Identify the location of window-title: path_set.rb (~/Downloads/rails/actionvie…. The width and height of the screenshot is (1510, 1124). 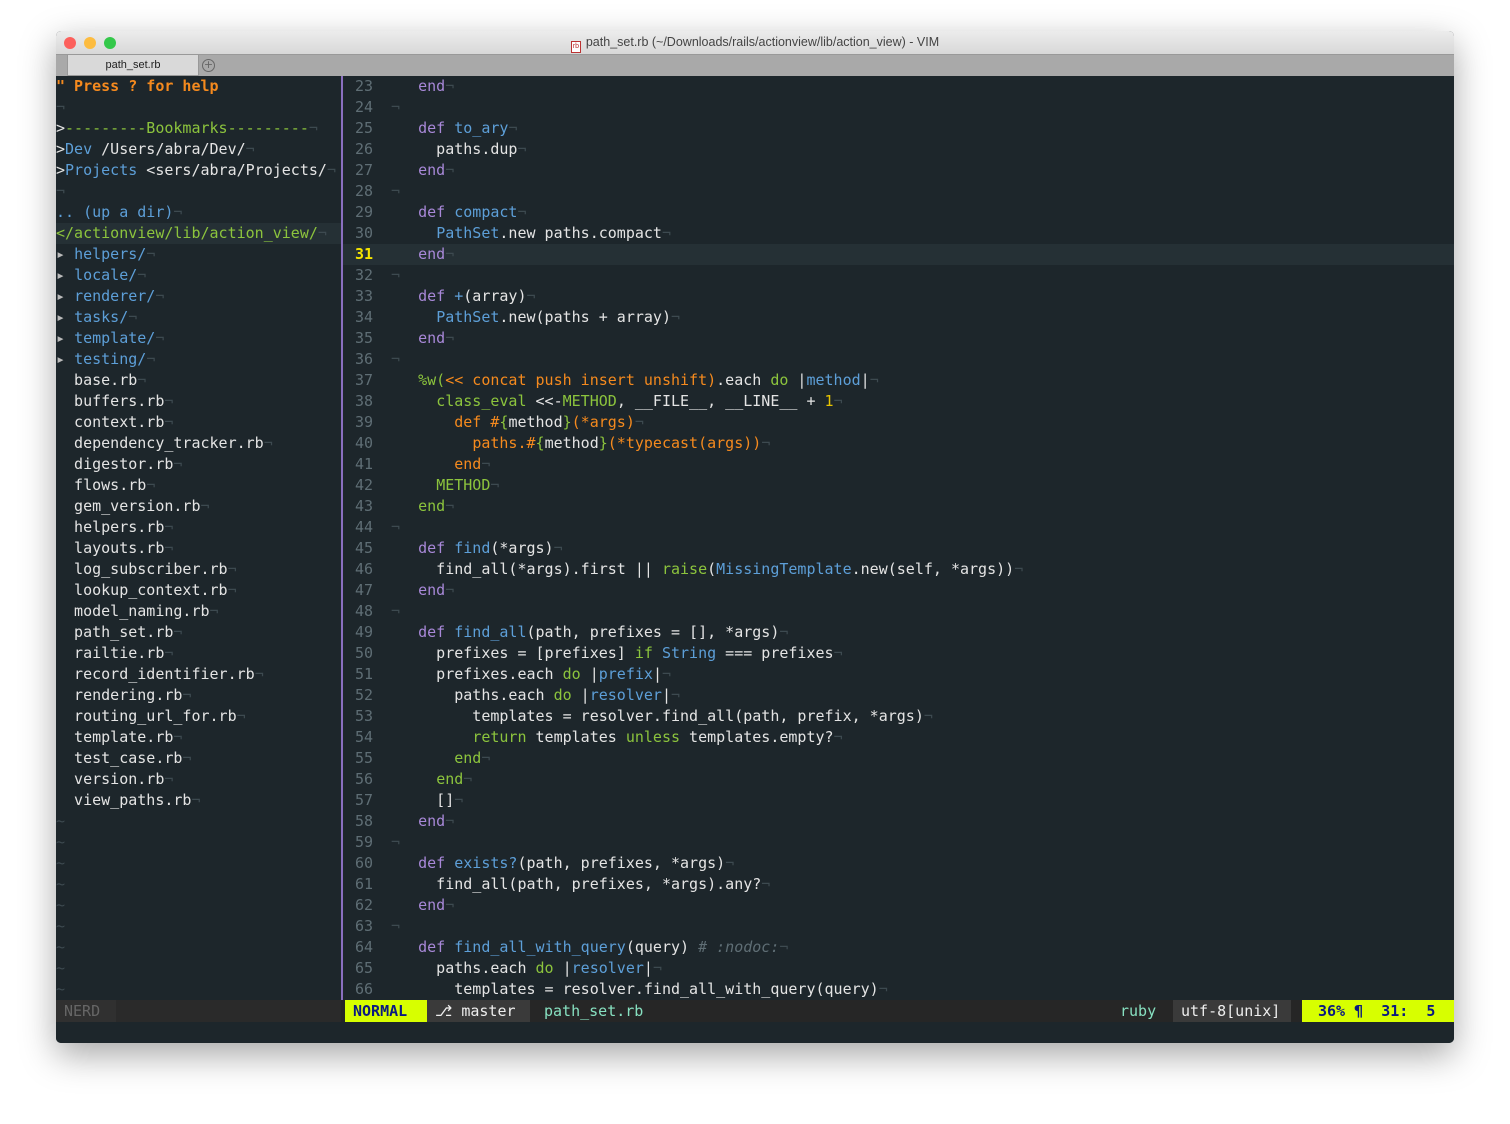
(762, 42).